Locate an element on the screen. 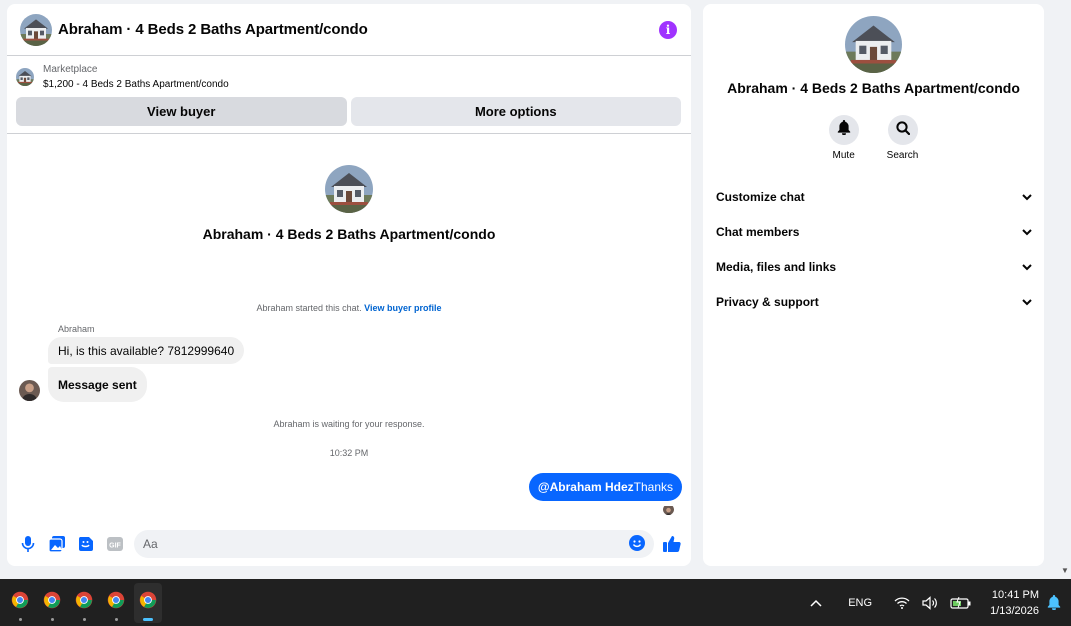  clock-time: 10:41 PM is located at coordinates (1015, 594).